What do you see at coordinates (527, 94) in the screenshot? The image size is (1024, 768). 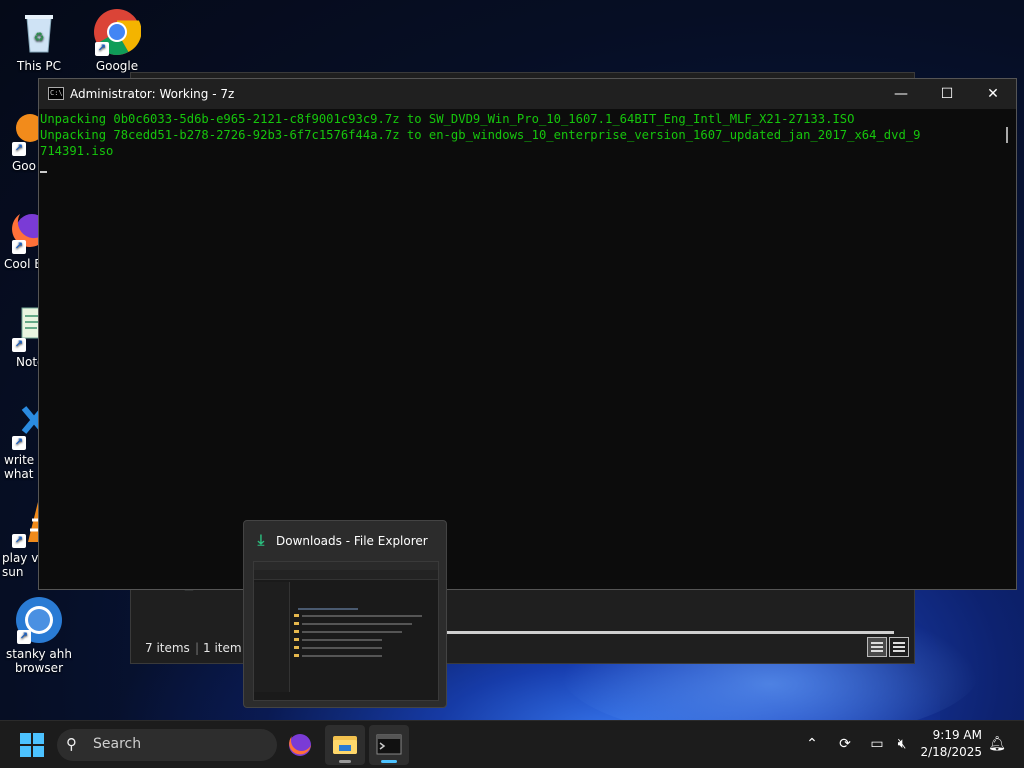 I see `terminal-title-bar: C:\ Administrator: Working - 7z — ☐ ✕` at bounding box center [527, 94].